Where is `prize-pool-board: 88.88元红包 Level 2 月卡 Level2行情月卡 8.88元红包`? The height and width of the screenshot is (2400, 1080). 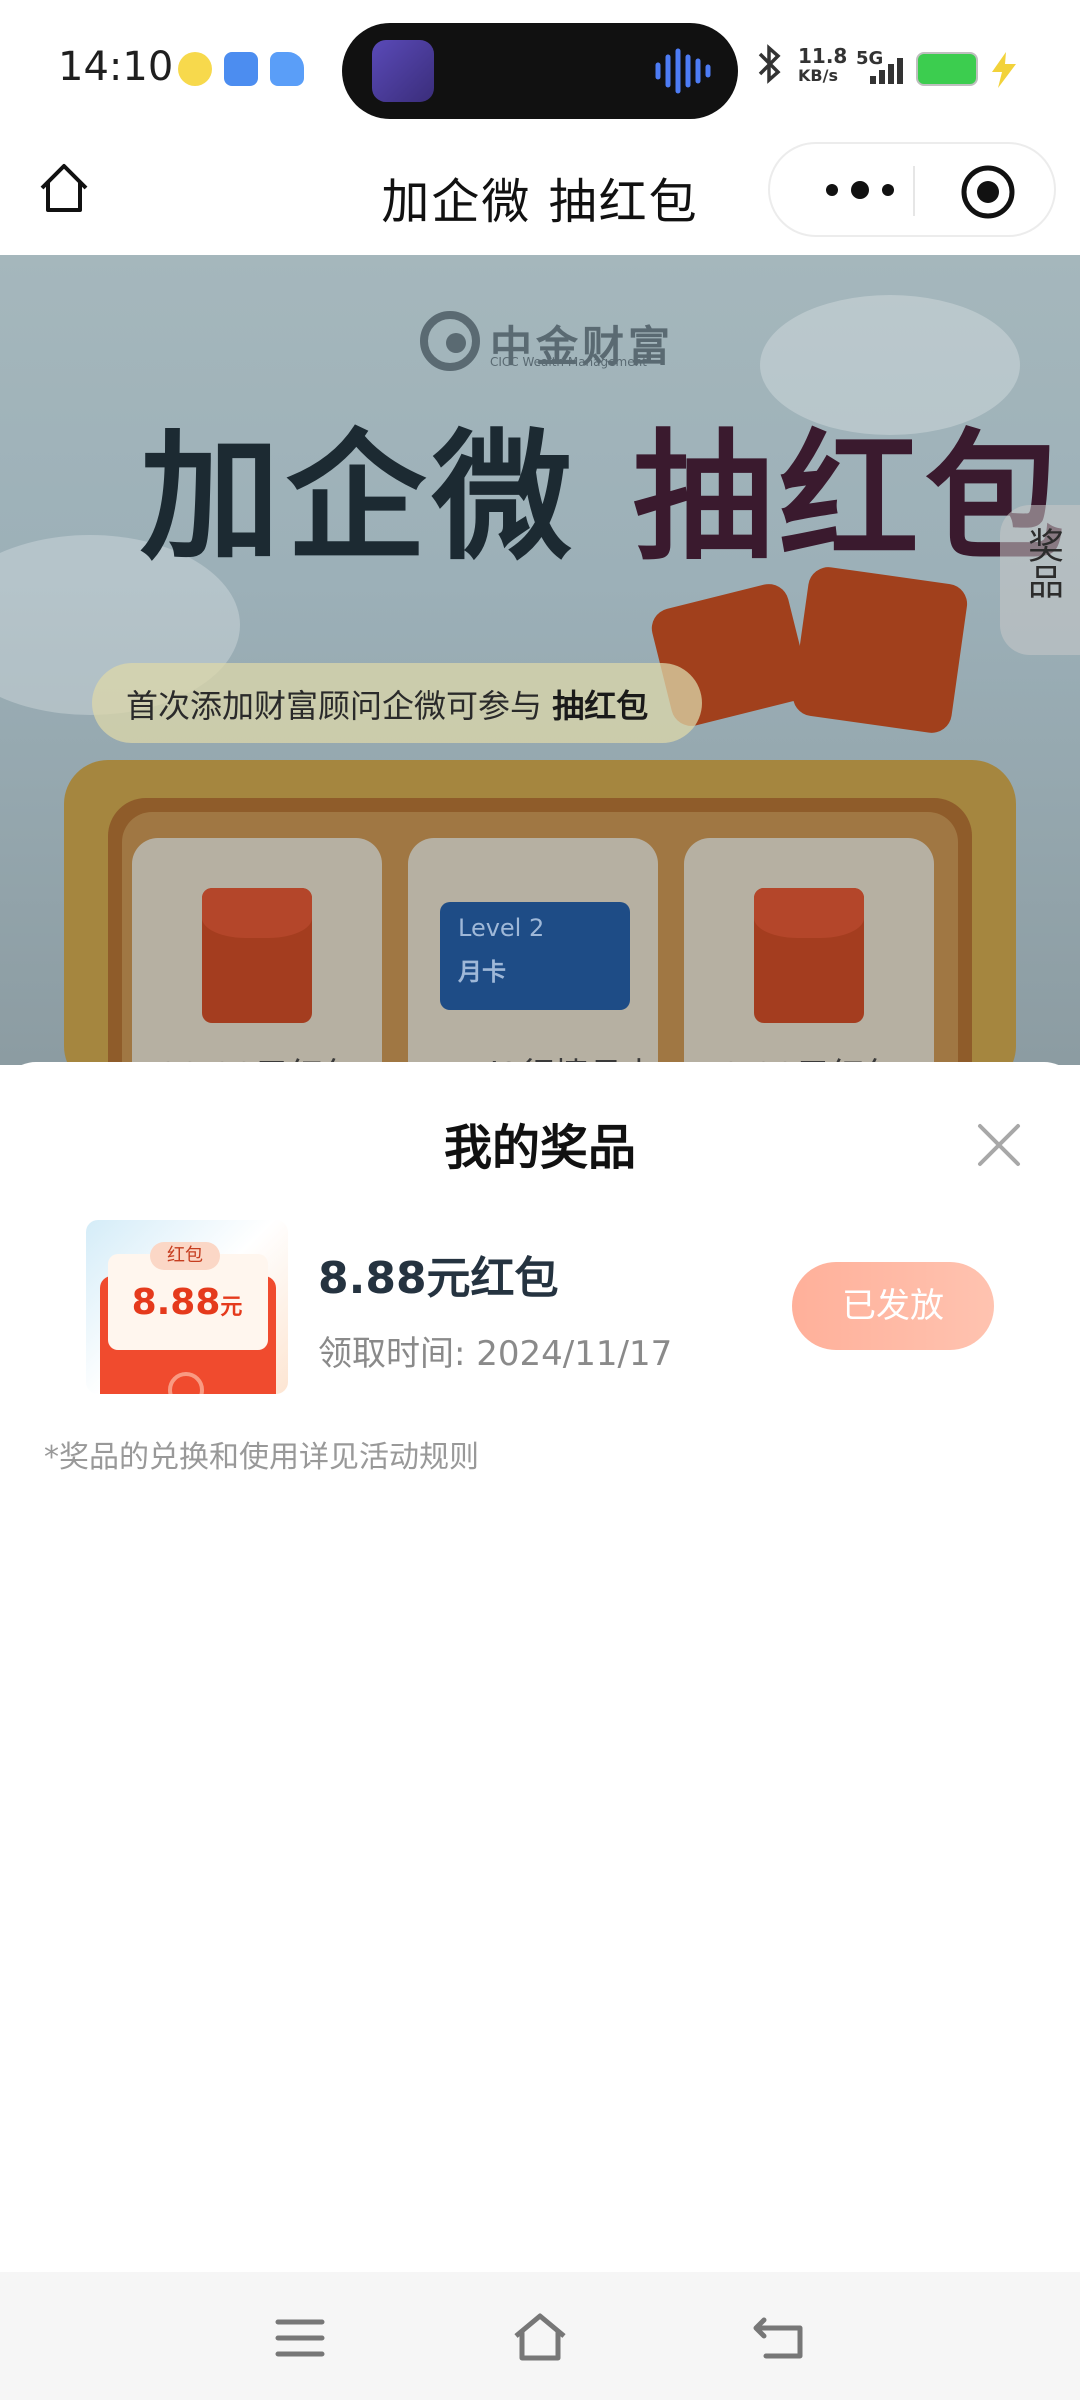 prize-pool-board: 88.88元红包 Level 2 月卡 Level2行情月卡 8.88元红包 is located at coordinates (540, 938).